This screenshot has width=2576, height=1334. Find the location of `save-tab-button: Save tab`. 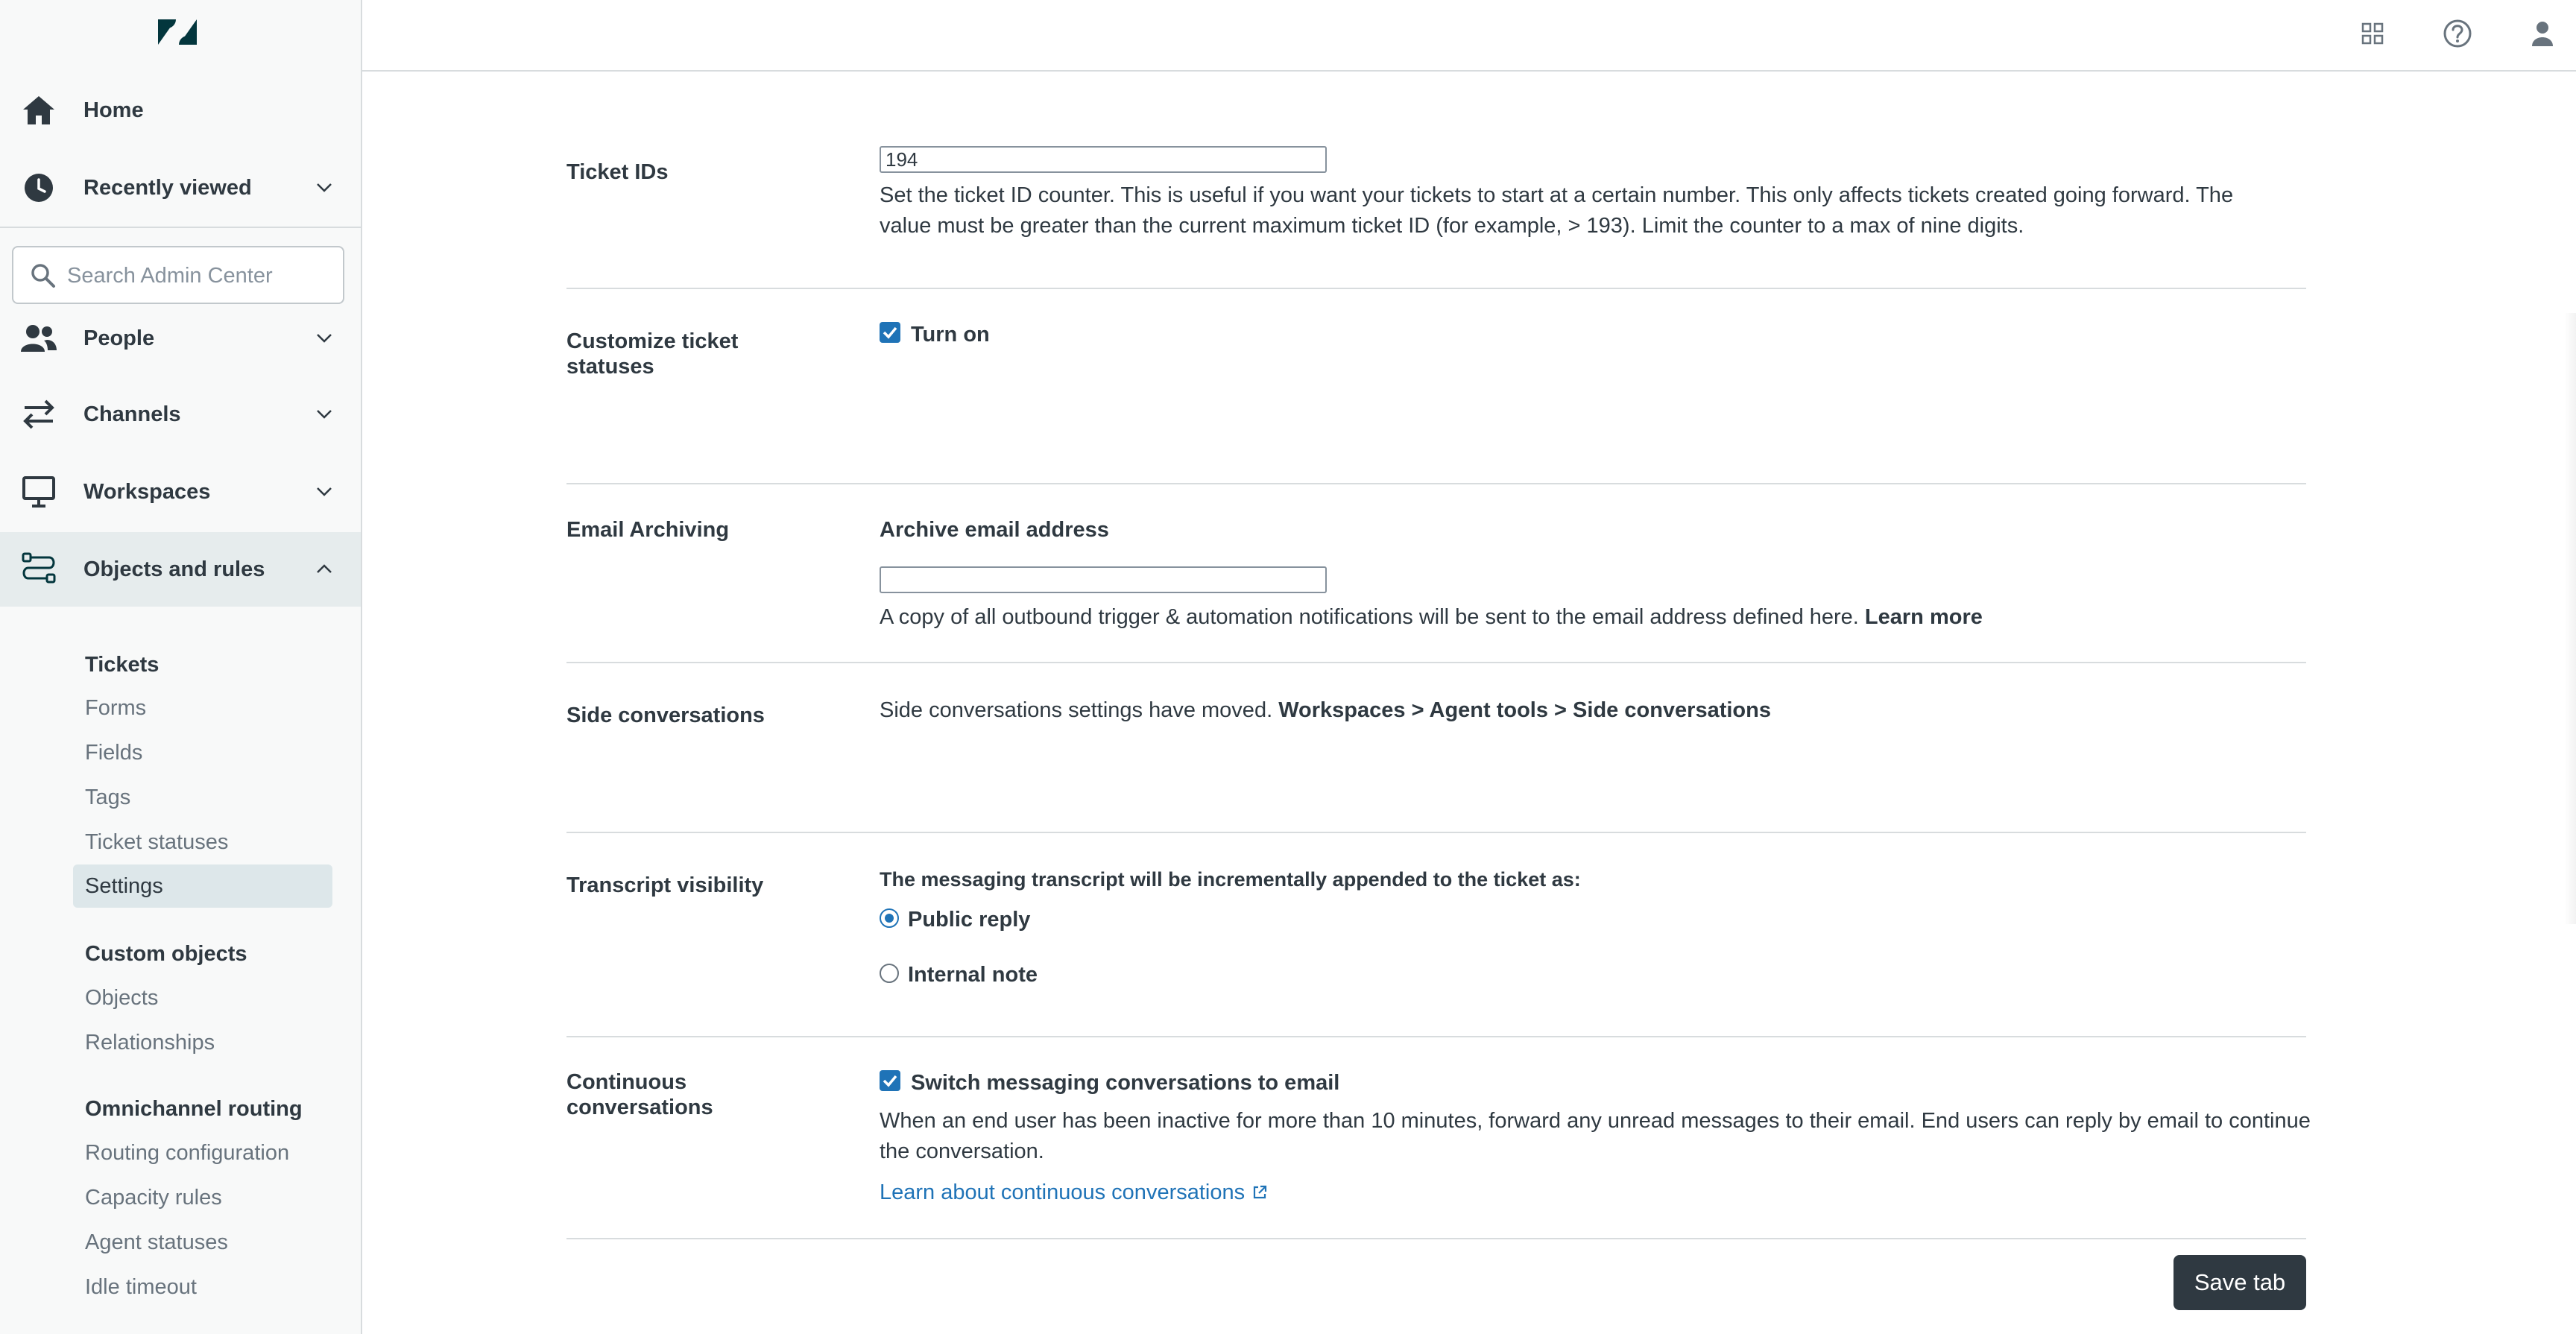

save-tab-button: Save tab is located at coordinates (2240, 1282).